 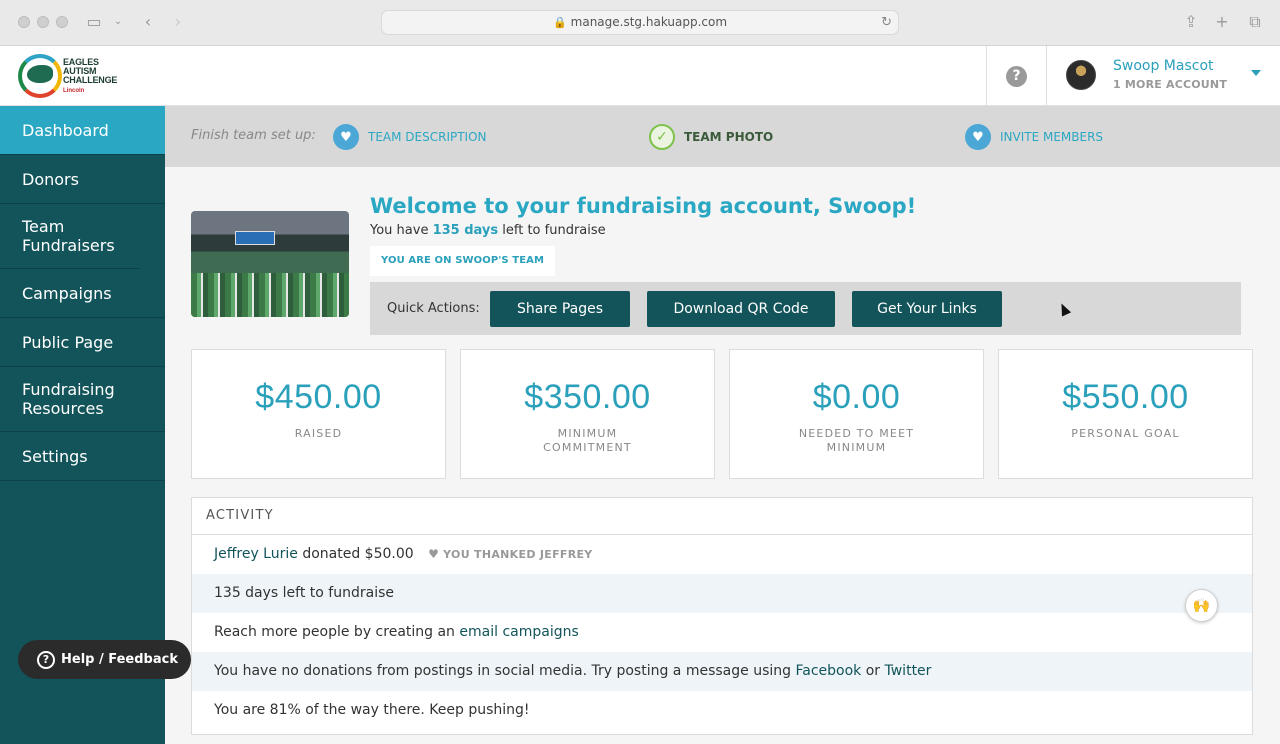 I want to click on sidebar-toggle-icon: ▭, so click(x=94, y=22).